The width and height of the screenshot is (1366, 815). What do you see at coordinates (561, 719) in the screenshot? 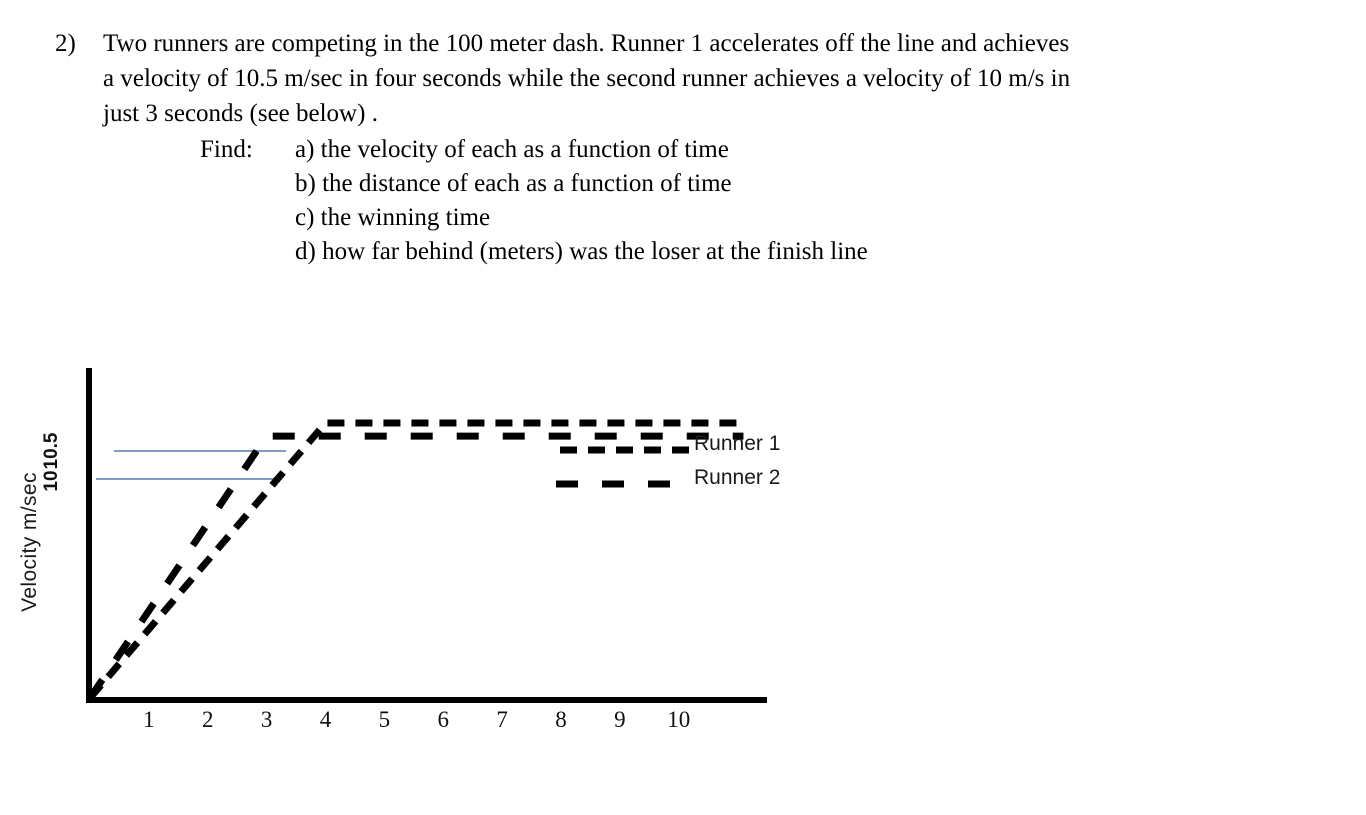
I see `x-tick-label-8: 8` at bounding box center [561, 719].